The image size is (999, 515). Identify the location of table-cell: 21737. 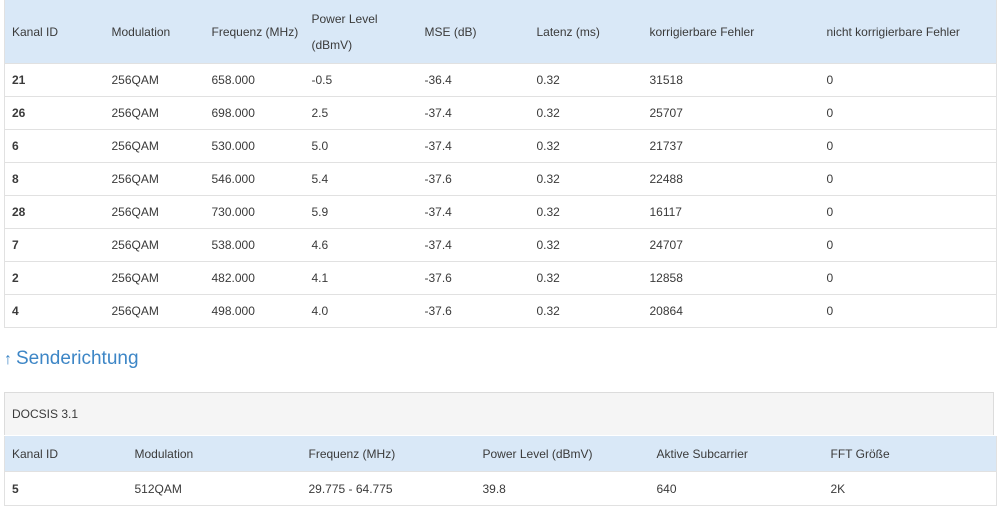
(731, 146).